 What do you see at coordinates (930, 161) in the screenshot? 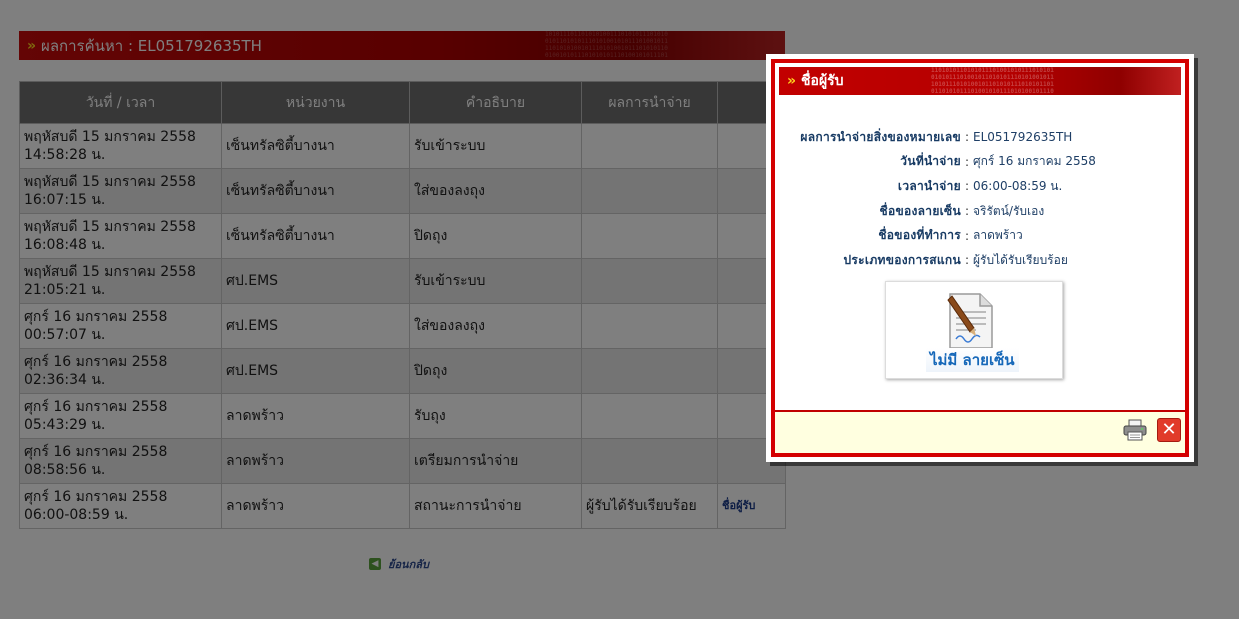
I see `info-label: วันที่นำจ่าย` at bounding box center [930, 161].